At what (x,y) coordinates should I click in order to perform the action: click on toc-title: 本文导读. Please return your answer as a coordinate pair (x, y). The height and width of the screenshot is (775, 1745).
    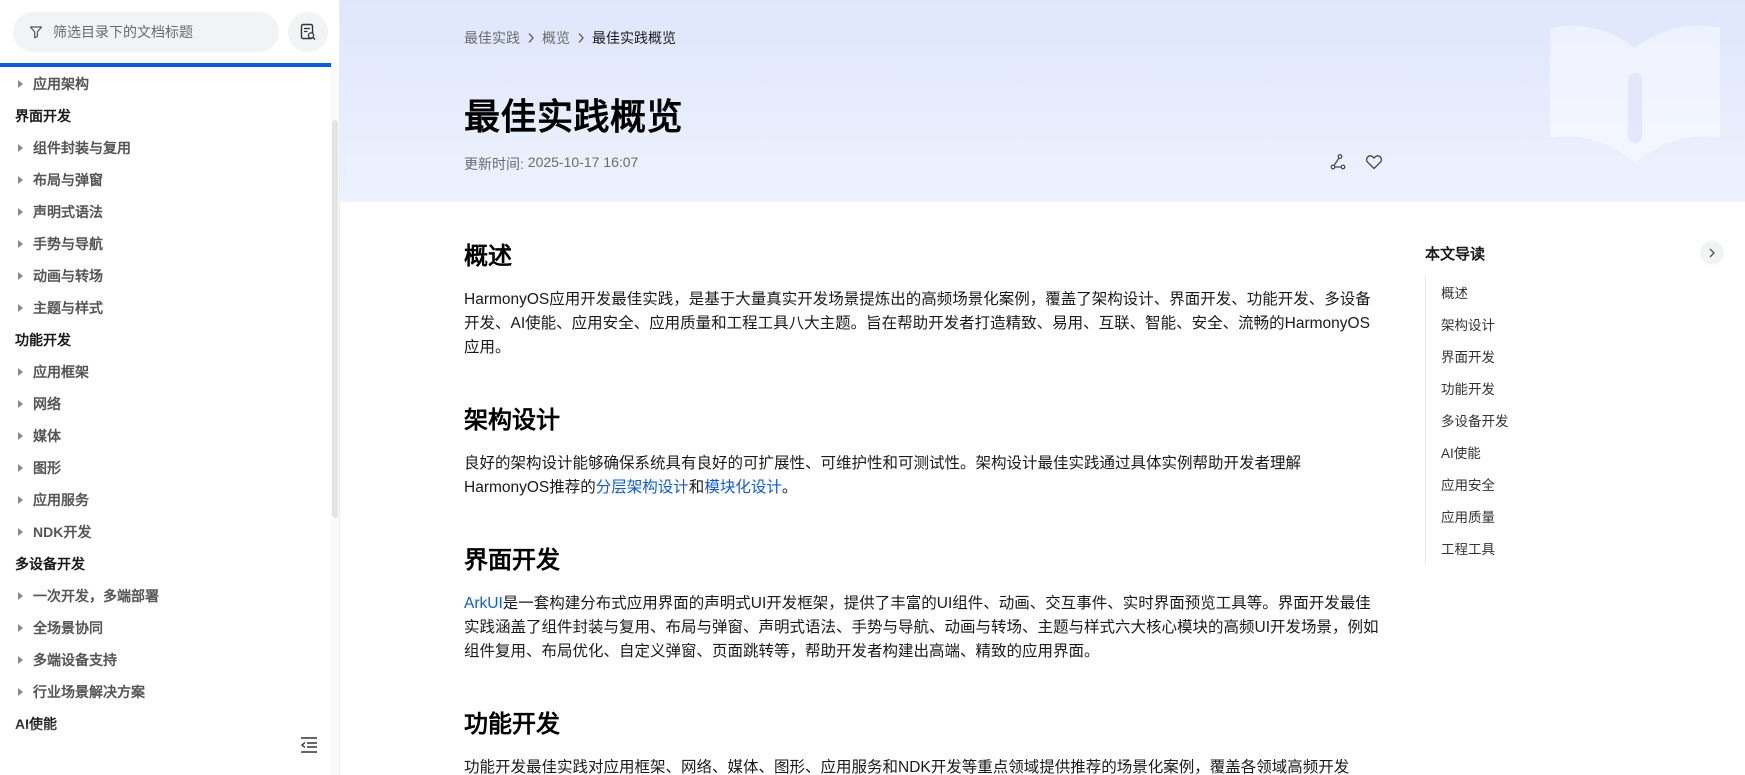
    Looking at the image, I should click on (1455, 254).